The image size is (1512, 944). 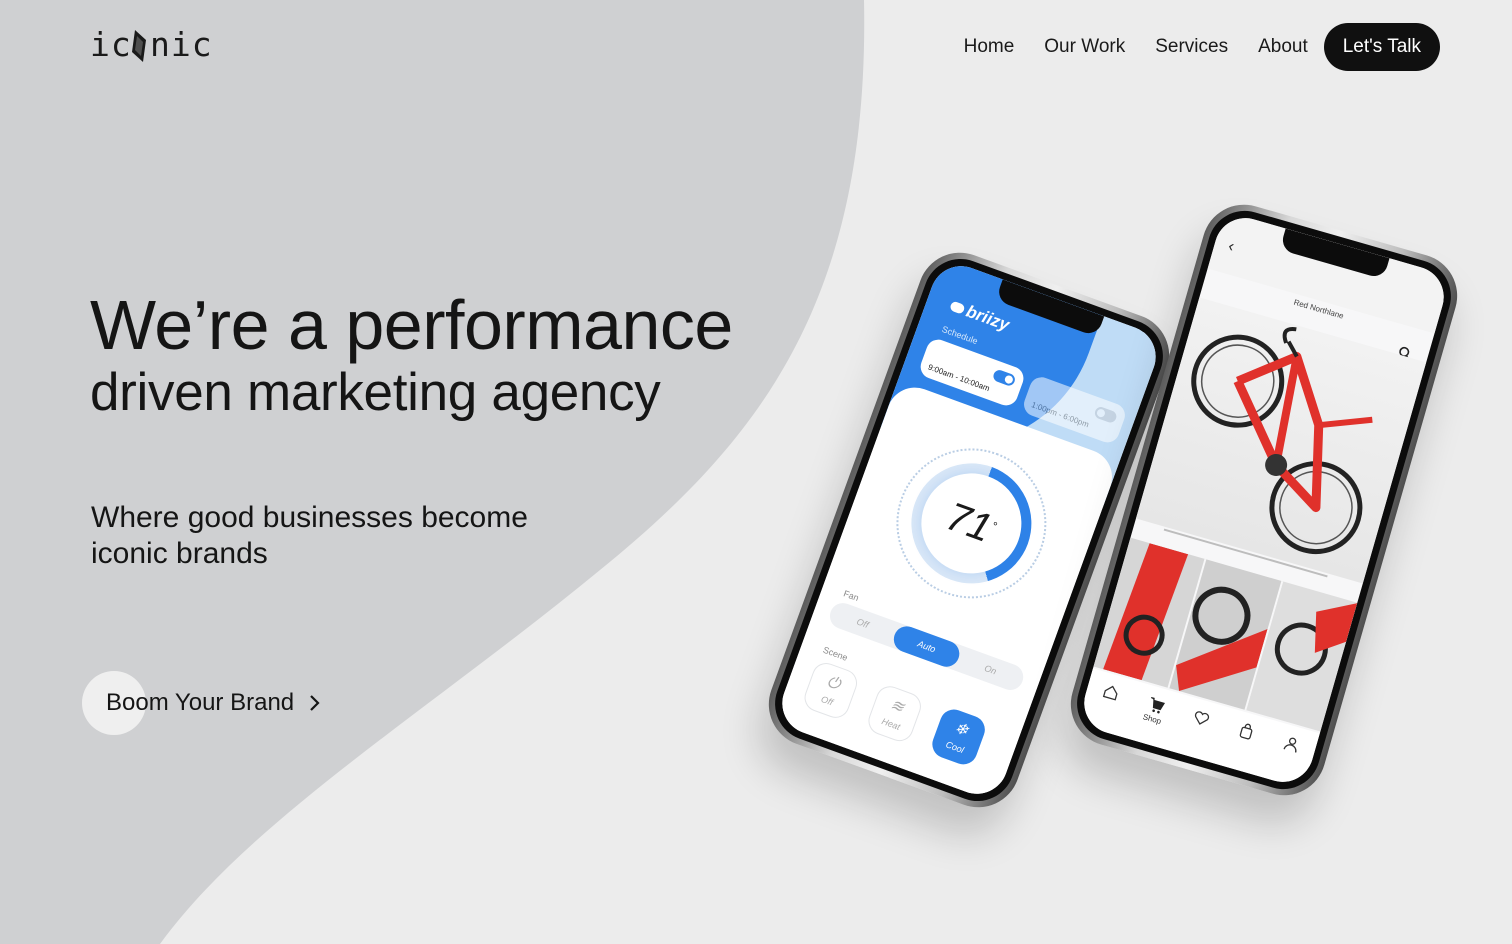 I want to click on cloud-icon, so click(x=957, y=307).